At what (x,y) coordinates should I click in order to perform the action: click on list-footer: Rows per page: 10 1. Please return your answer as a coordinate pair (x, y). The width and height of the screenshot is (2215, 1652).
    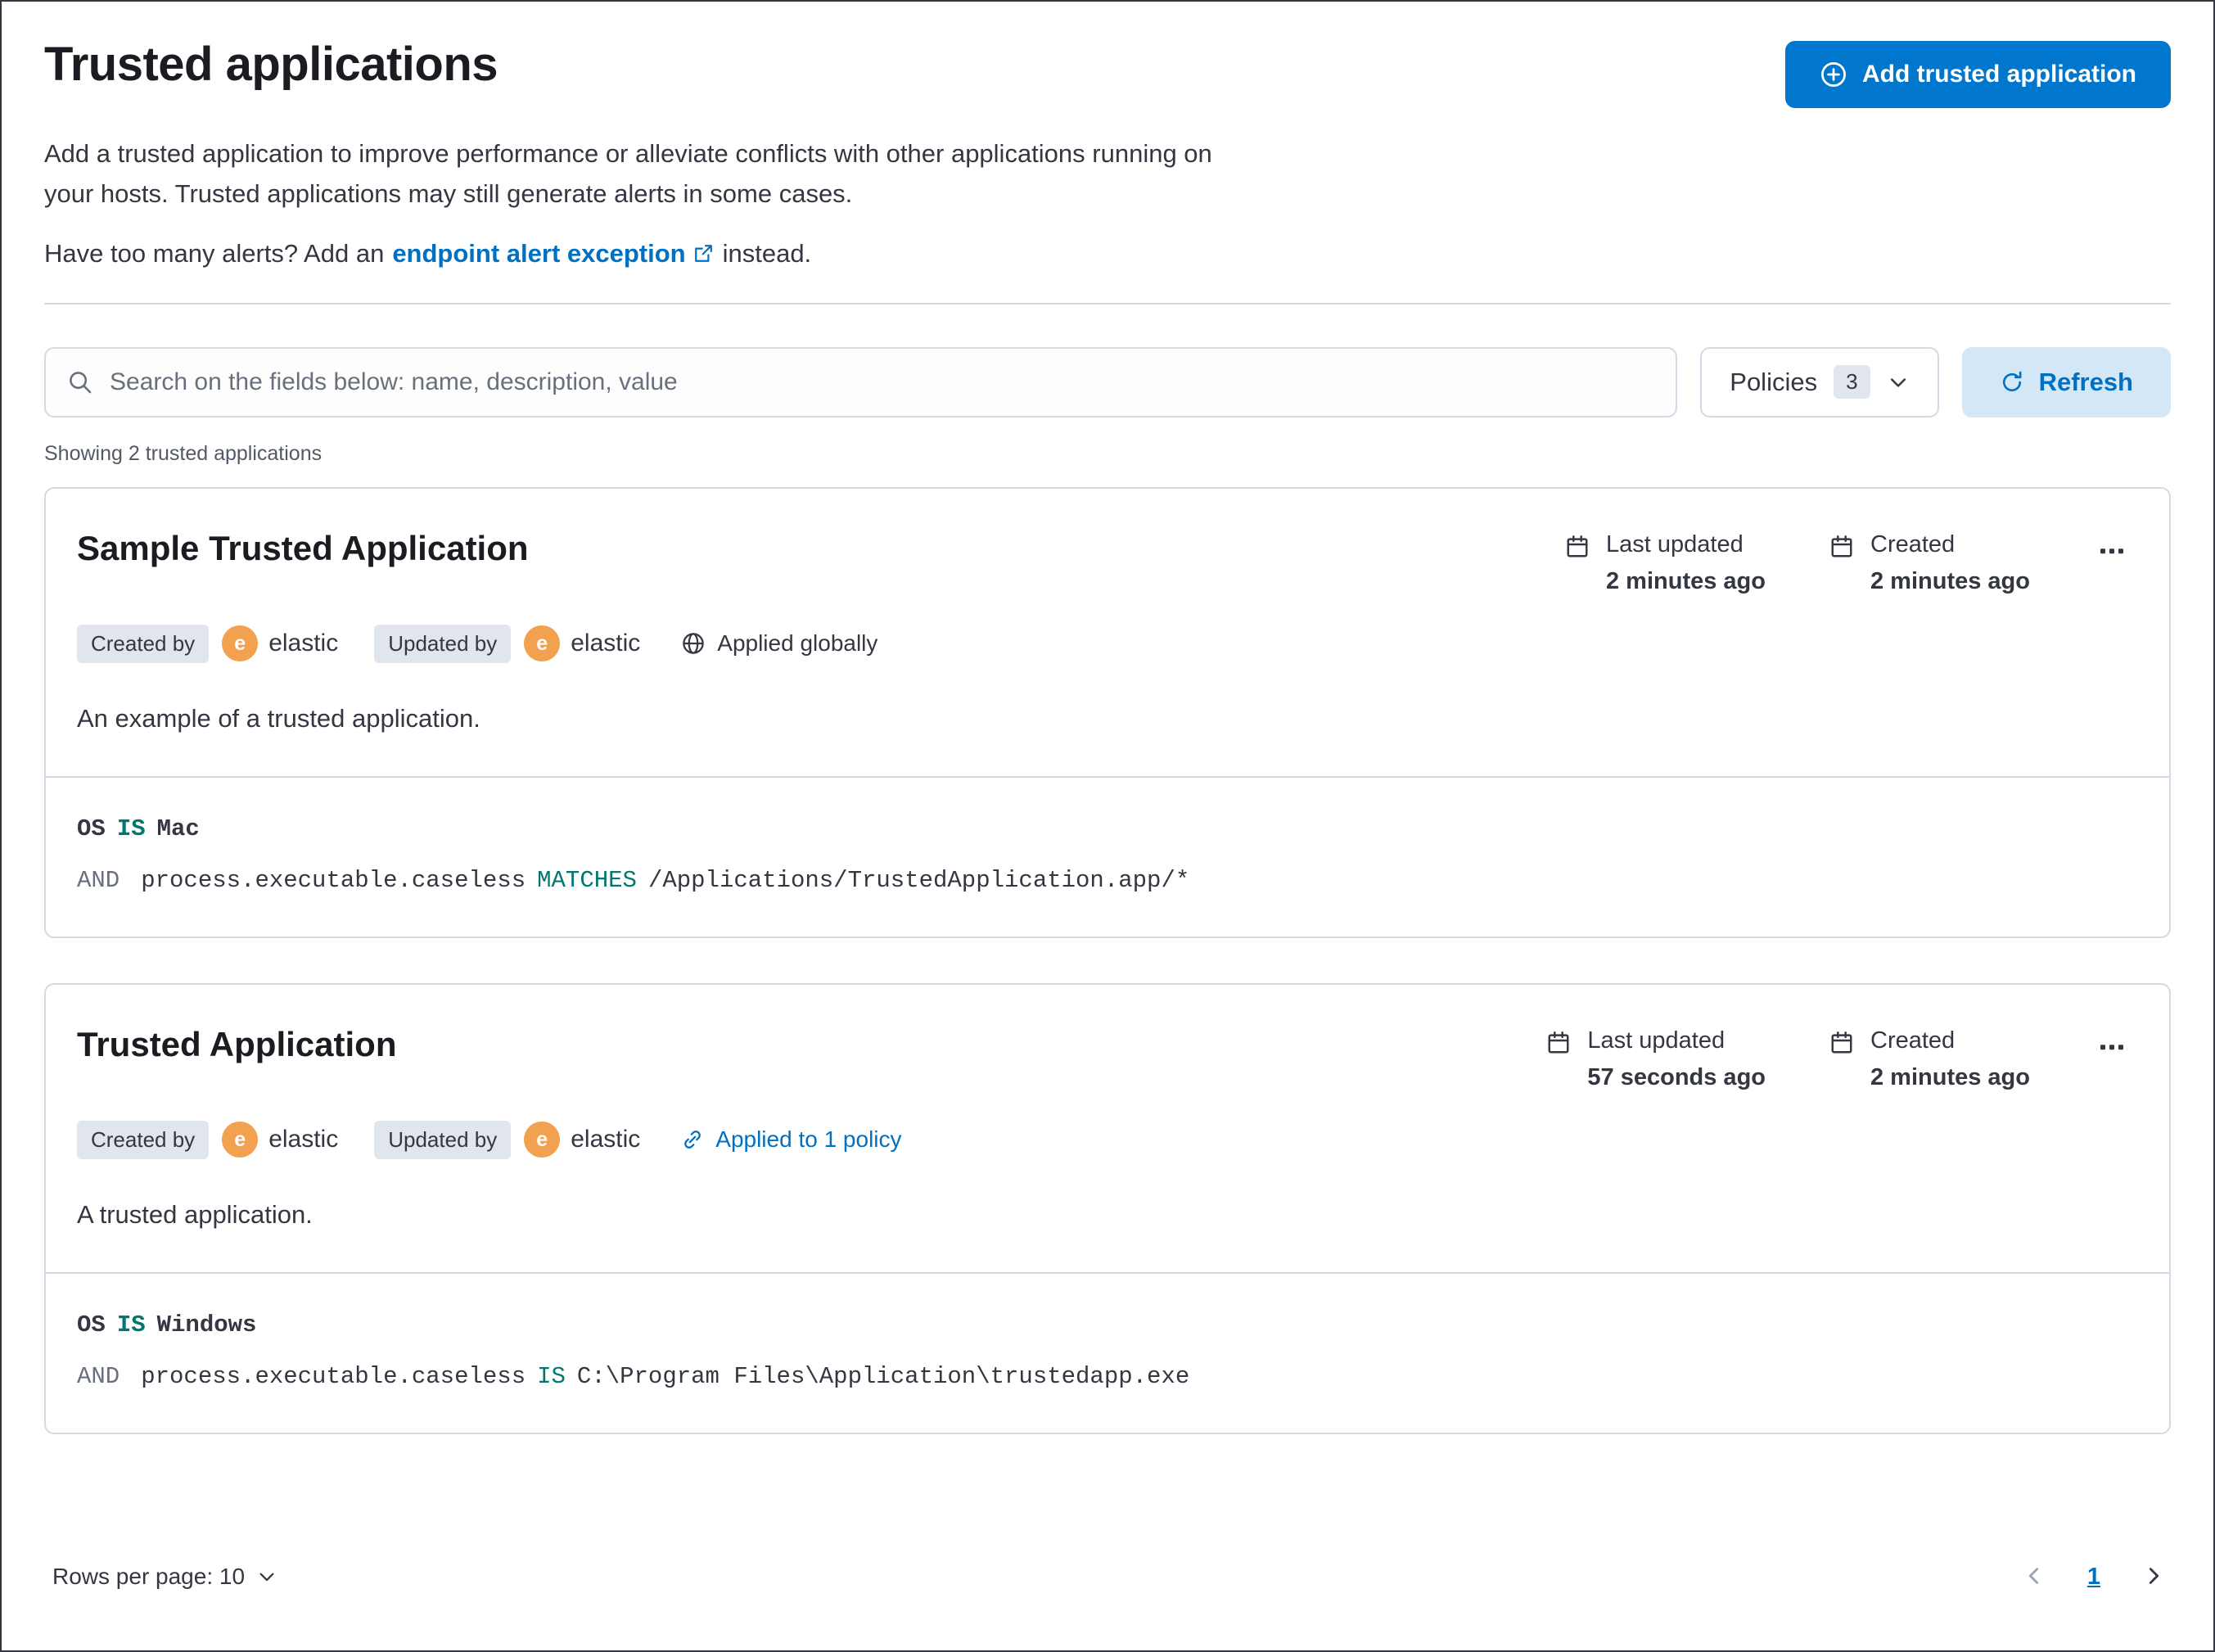
    Looking at the image, I should click on (1107, 1560).